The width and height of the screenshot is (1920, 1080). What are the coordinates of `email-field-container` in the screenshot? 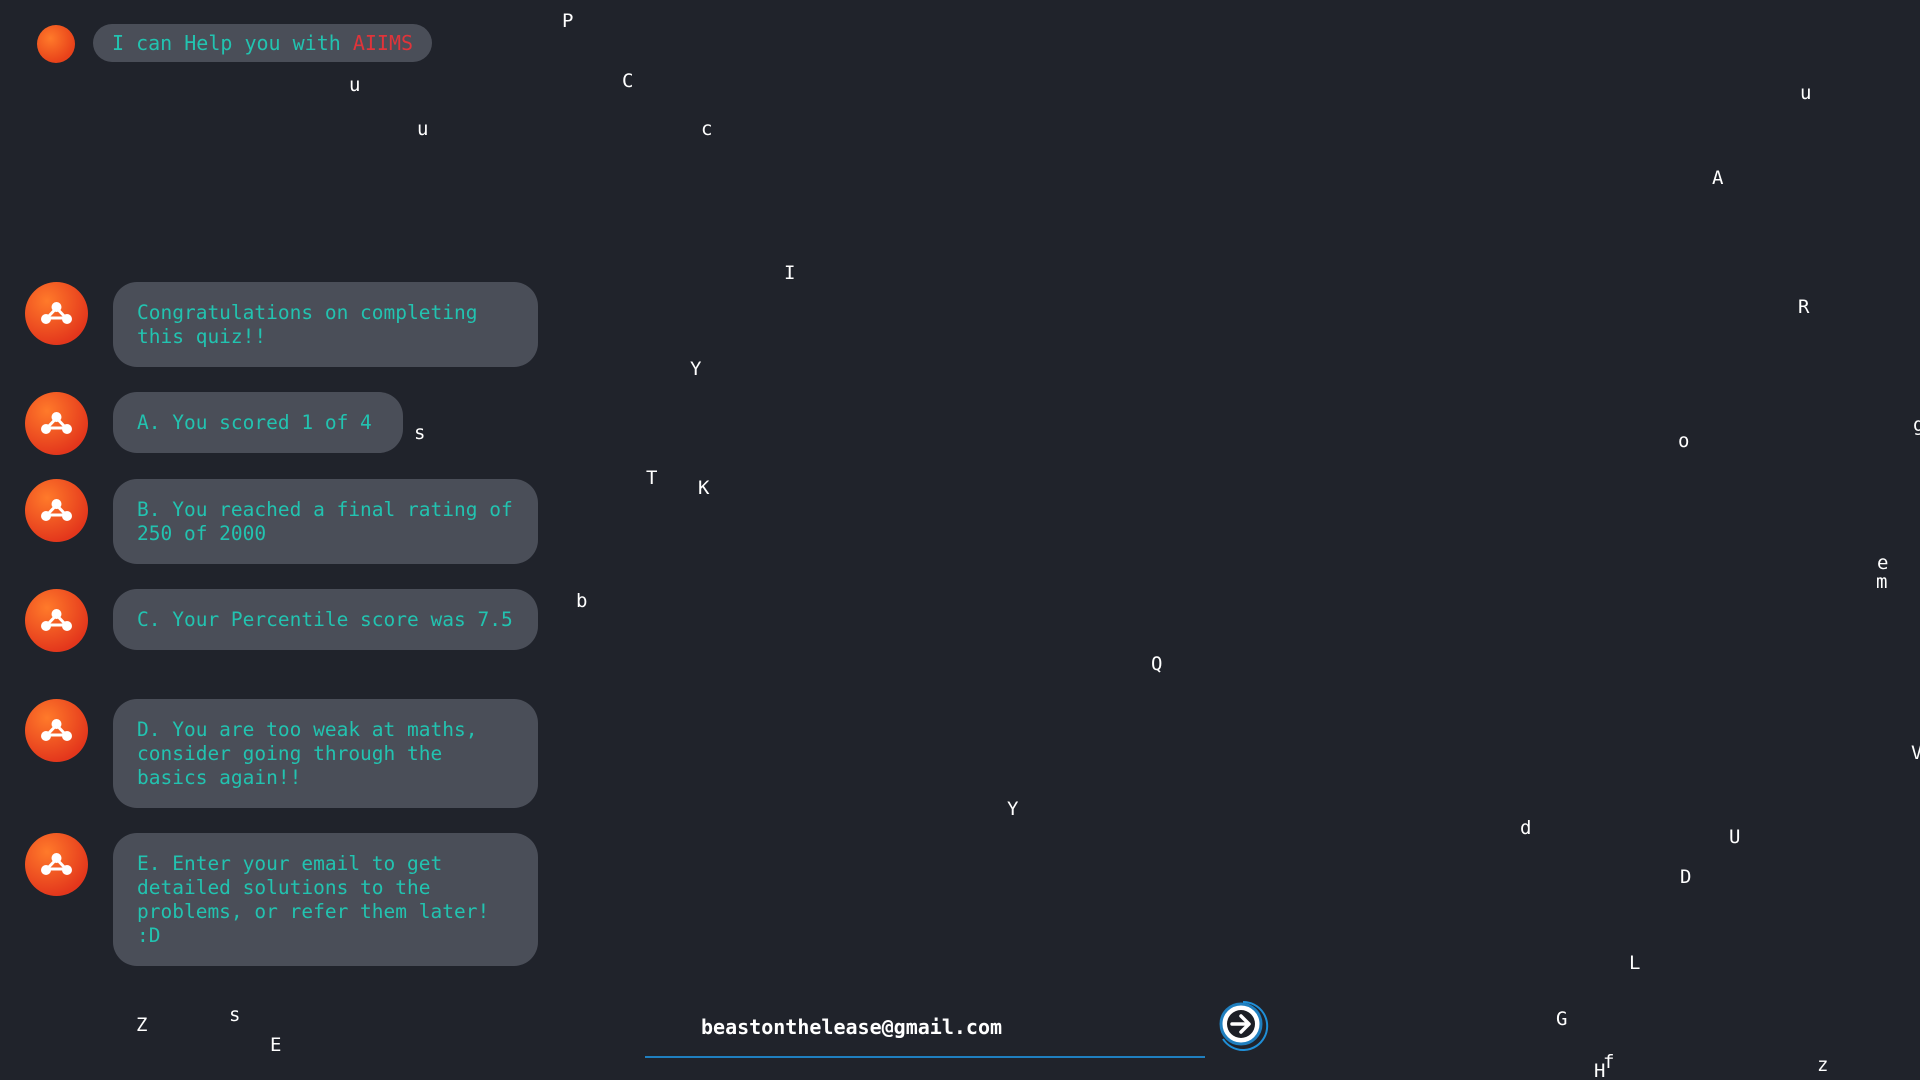 It's located at (925, 1029).